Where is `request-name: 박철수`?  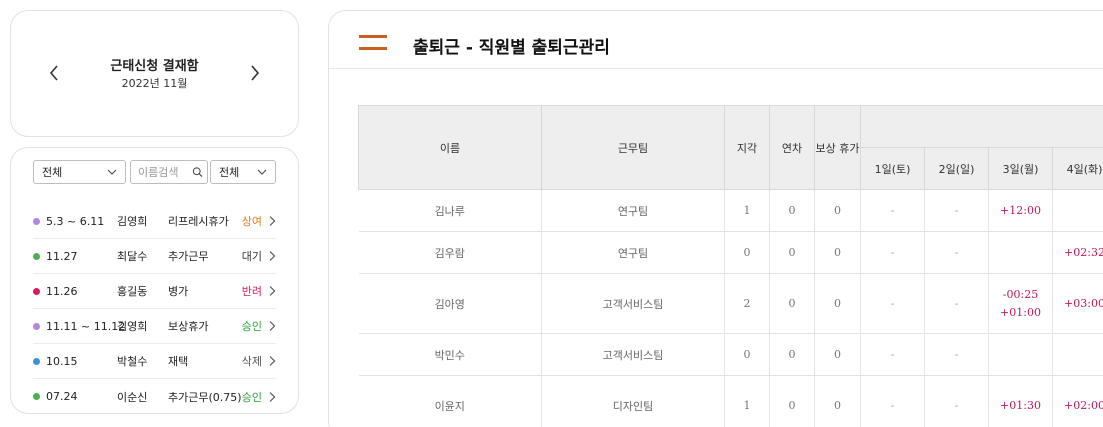
request-name: 박철수 is located at coordinates (132, 361).